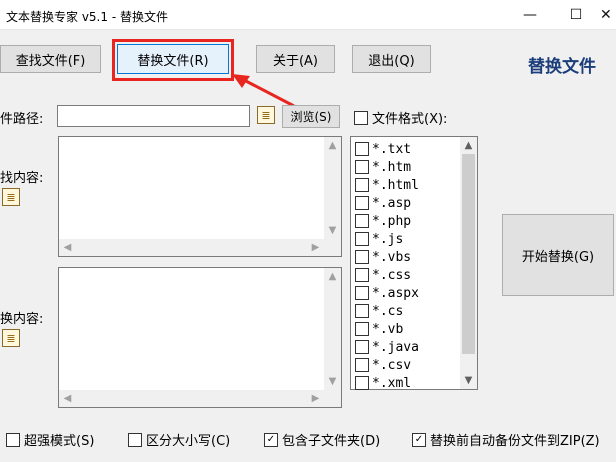 The image size is (616, 462). What do you see at coordinates (392, 275) in the screenshot?
I see `file-type-label: *.css` at bounding box center [392, 275].